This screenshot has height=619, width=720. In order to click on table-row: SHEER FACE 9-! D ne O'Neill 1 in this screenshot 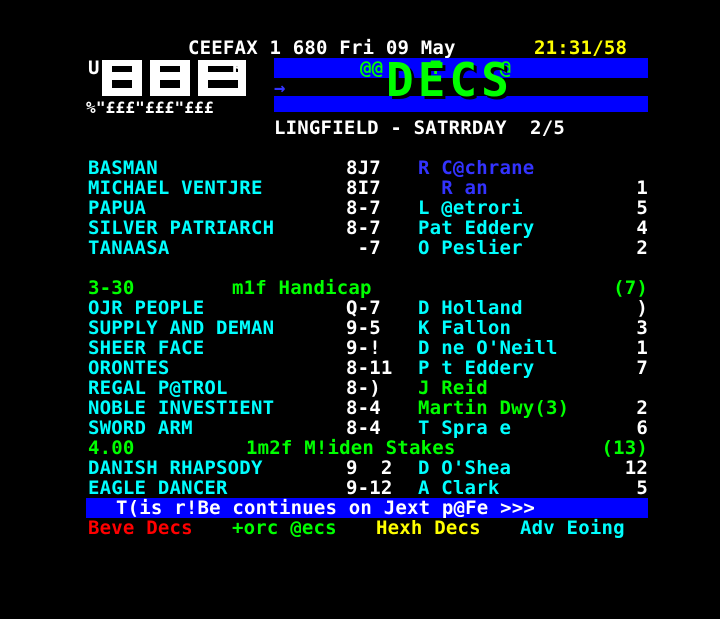, I will do `click(360, 348)`.